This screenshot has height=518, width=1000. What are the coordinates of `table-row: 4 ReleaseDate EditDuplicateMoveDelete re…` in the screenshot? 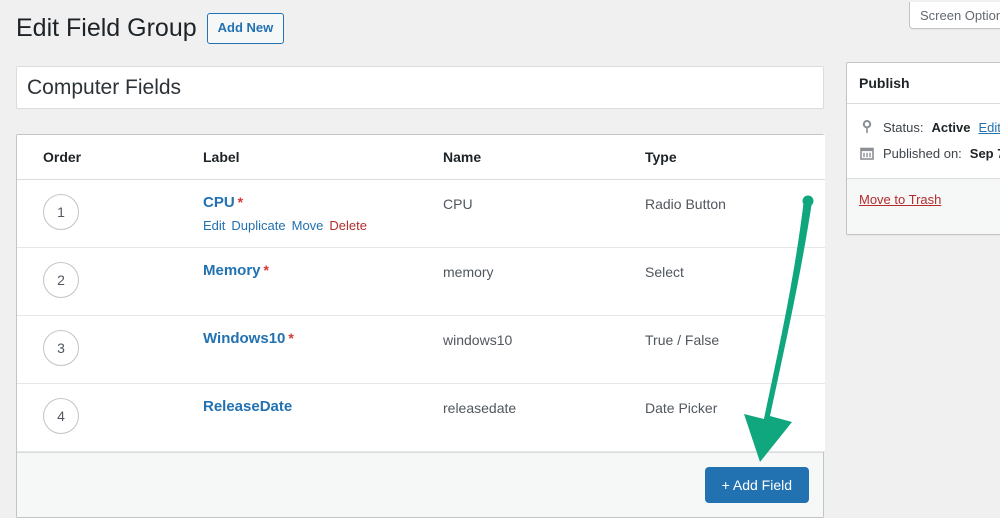 It's located at (421, 418).